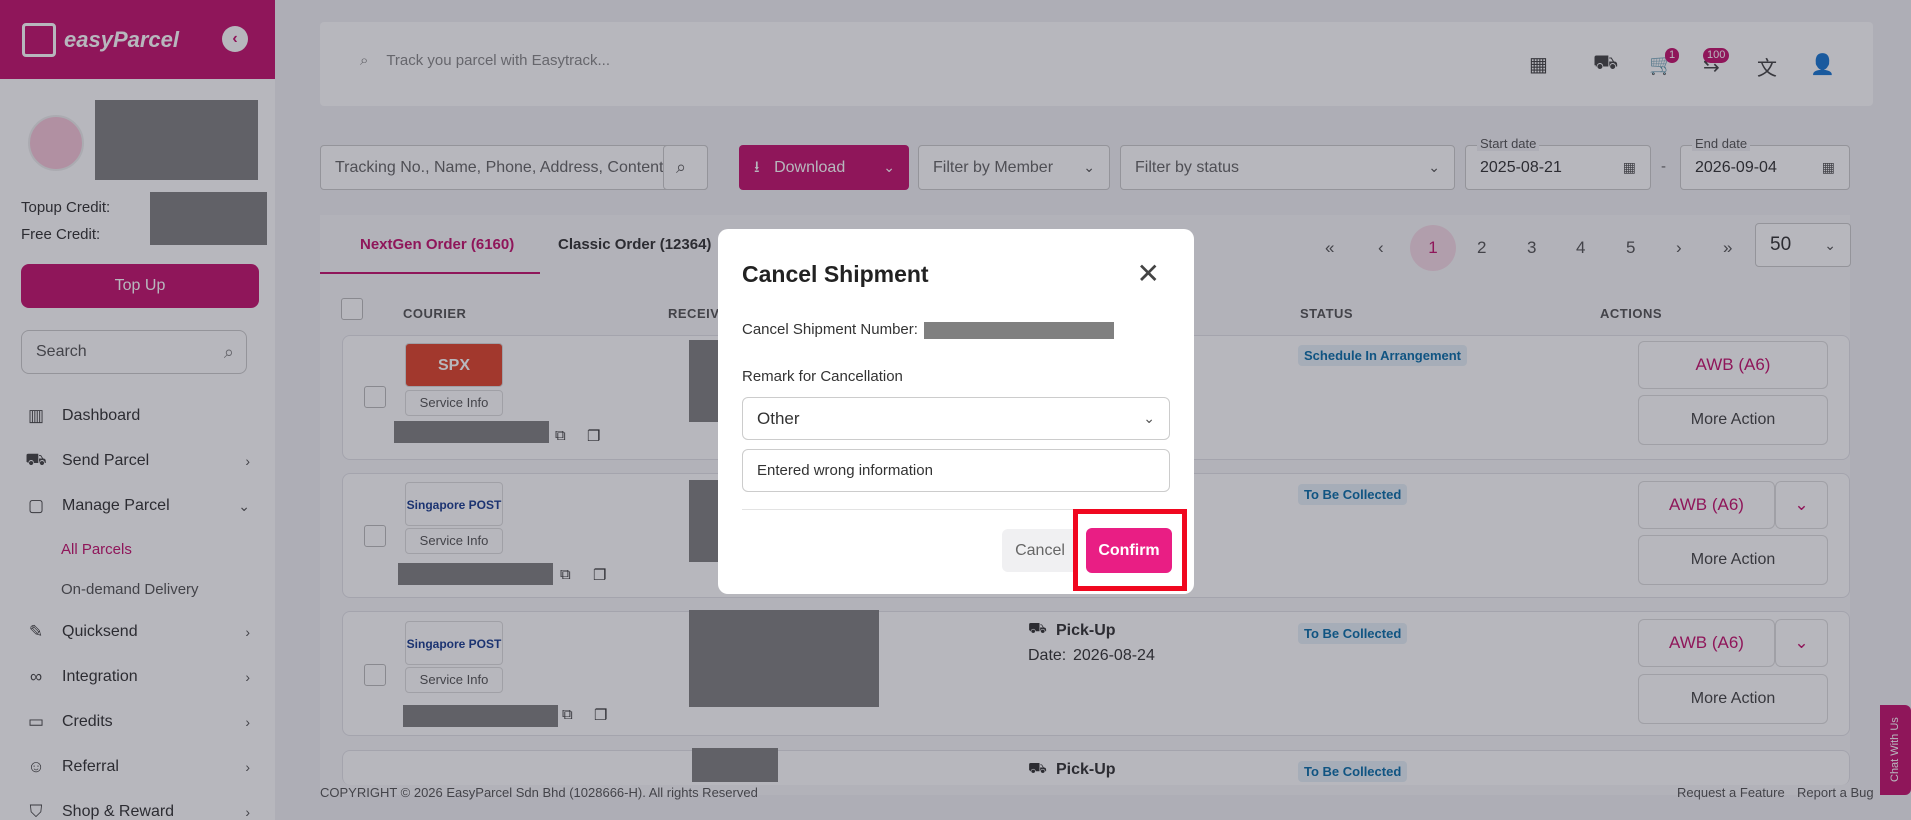  Describe the element at coordinates (1019, 330) in the screenshot. I see `redacted-shipment-number` at that location.